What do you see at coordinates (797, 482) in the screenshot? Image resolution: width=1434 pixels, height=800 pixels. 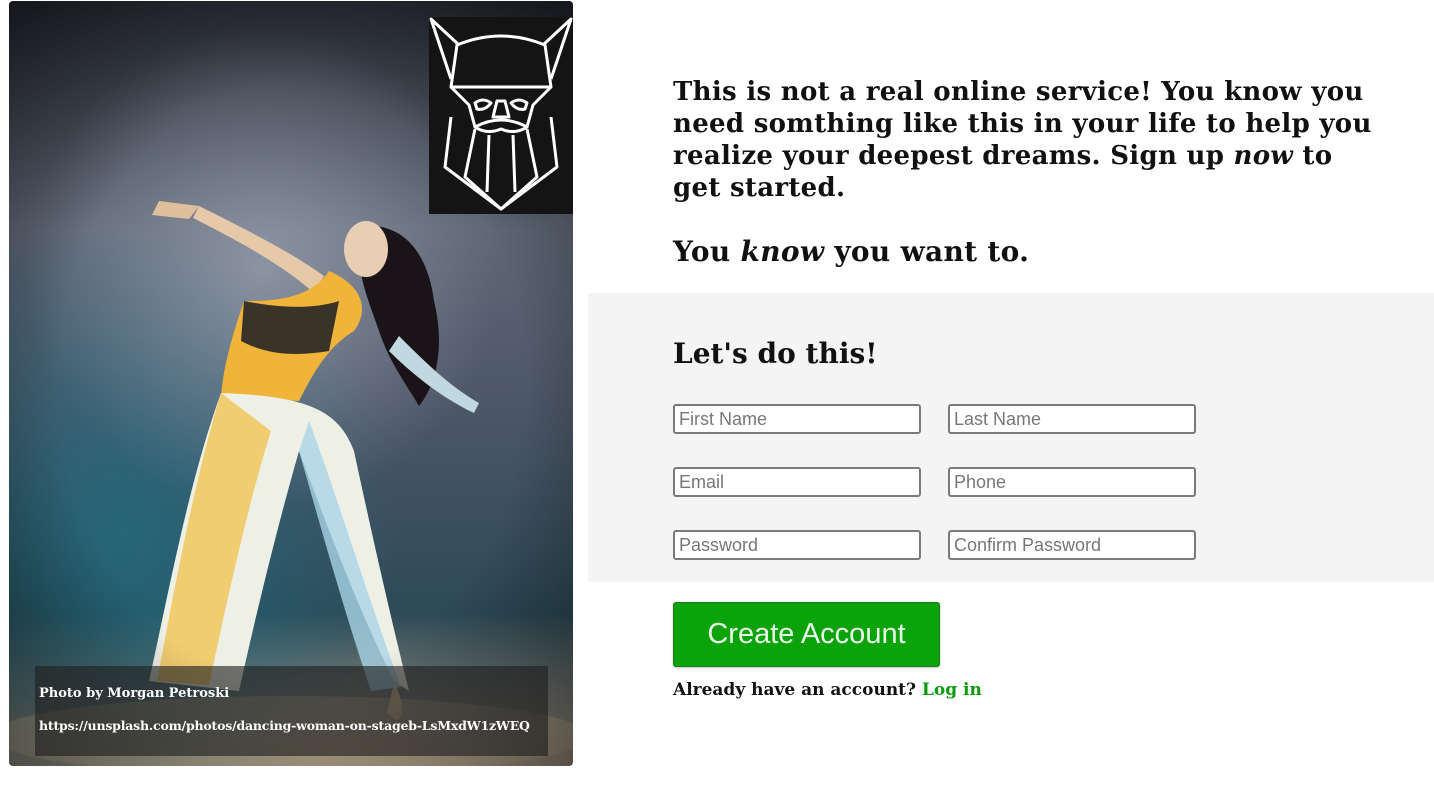 I see `email-input` at bounding box center [797, 482].